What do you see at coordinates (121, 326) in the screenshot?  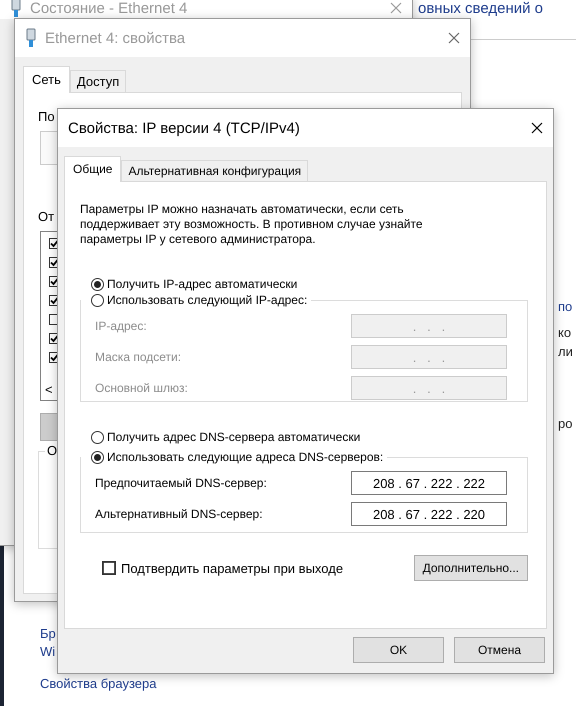 I see `field-label: IP-адрес:` at bounding box center [121, 326].